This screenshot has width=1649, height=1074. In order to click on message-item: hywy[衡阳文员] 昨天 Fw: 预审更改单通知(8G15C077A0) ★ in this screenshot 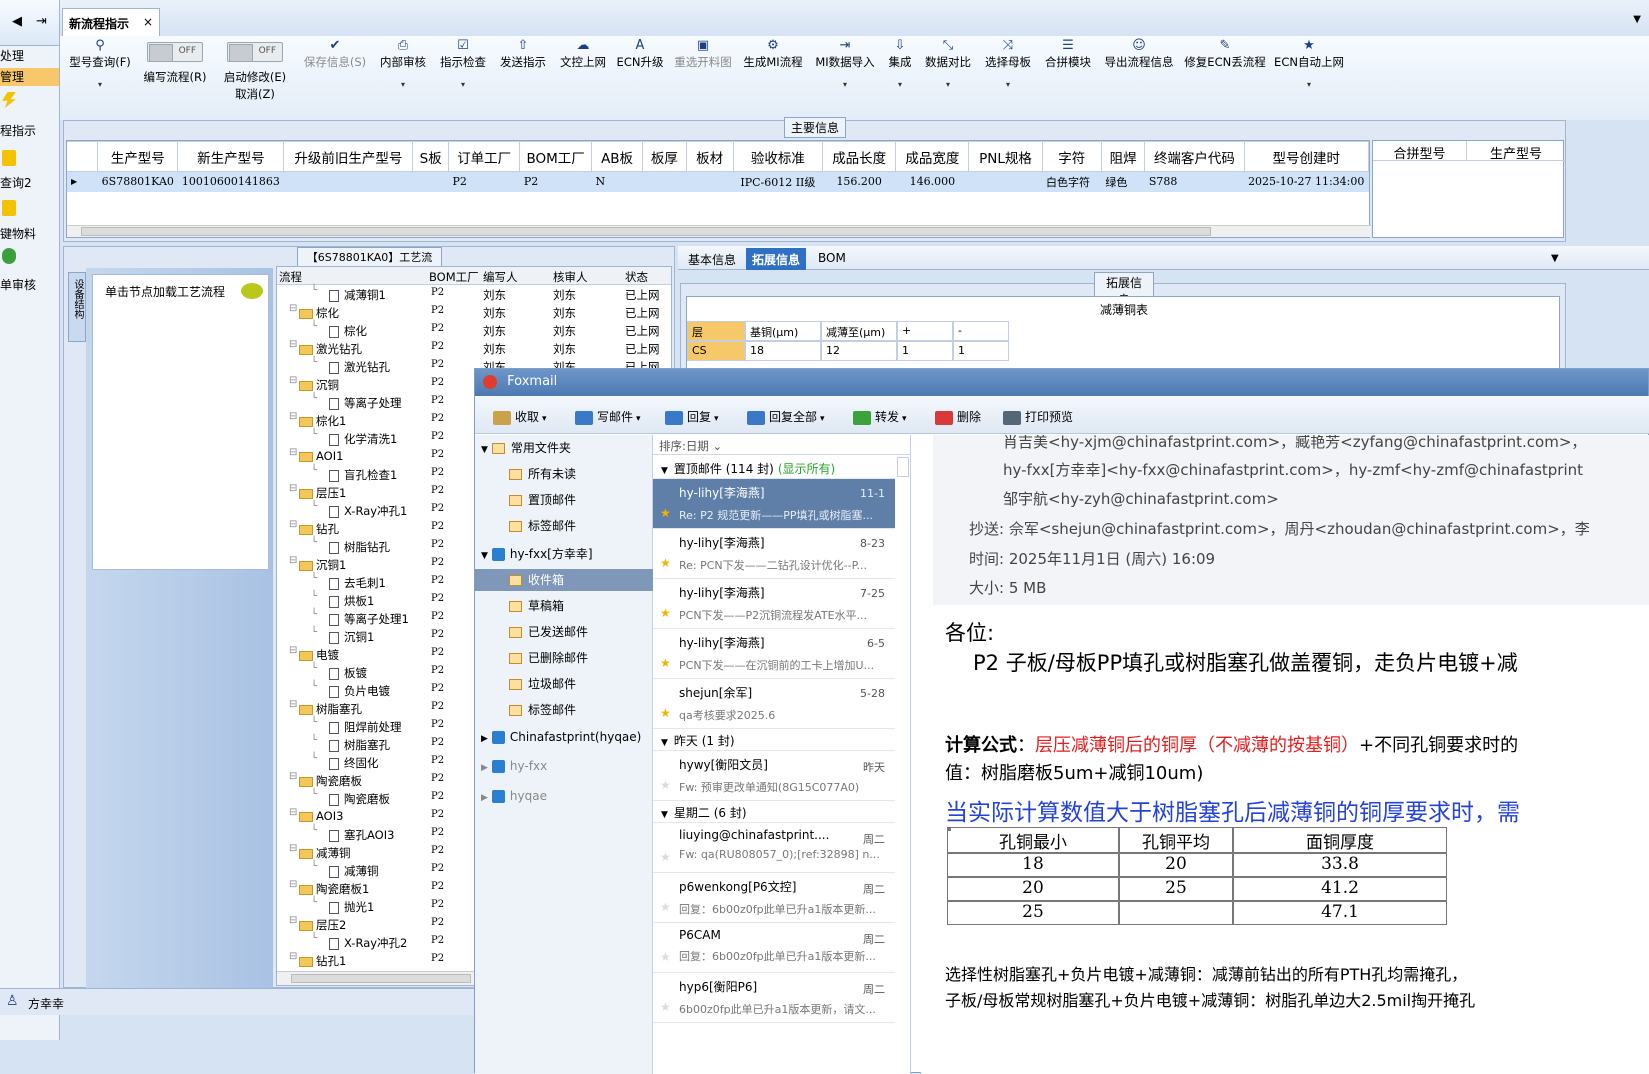, I will do `click(774, 776)`.